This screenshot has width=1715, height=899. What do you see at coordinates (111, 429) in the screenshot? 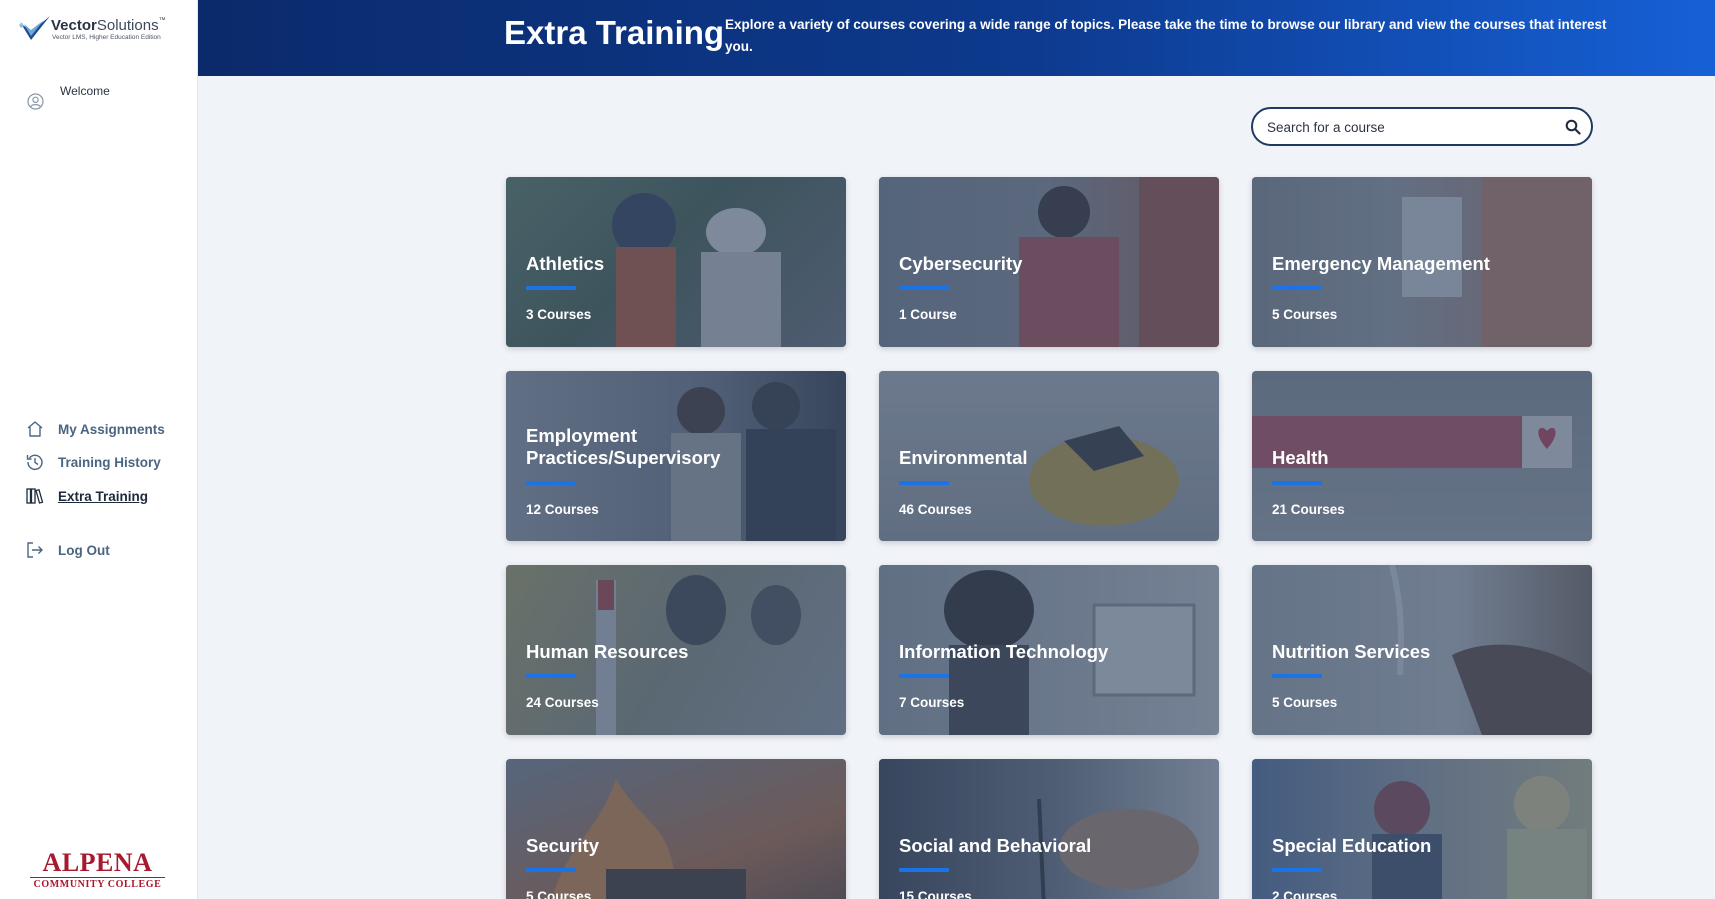
I see `sidebar-item-label: My Assignments` at bounding box center [111, 429].